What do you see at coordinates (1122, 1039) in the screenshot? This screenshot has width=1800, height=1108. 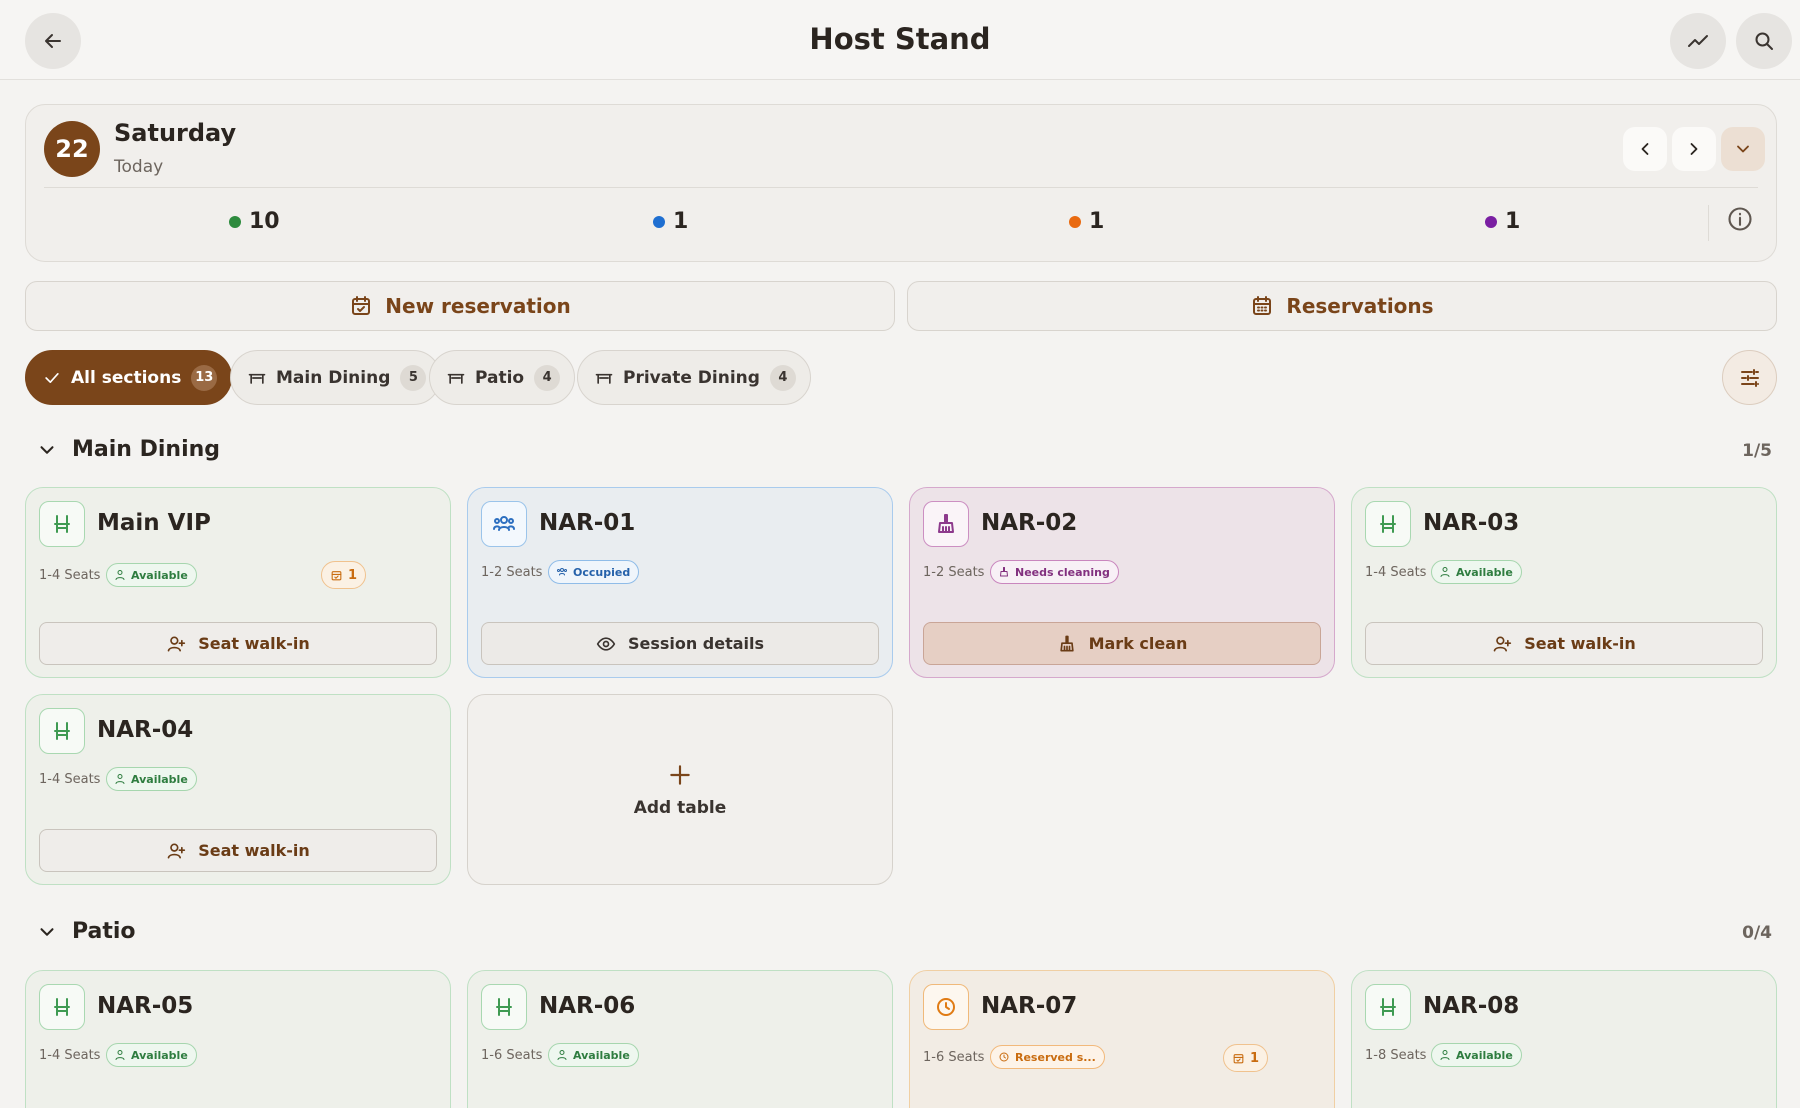 I see `table-card: NAR-07 1-6 Seats Reserved s... 1` at bounding box center [1122, 1039].